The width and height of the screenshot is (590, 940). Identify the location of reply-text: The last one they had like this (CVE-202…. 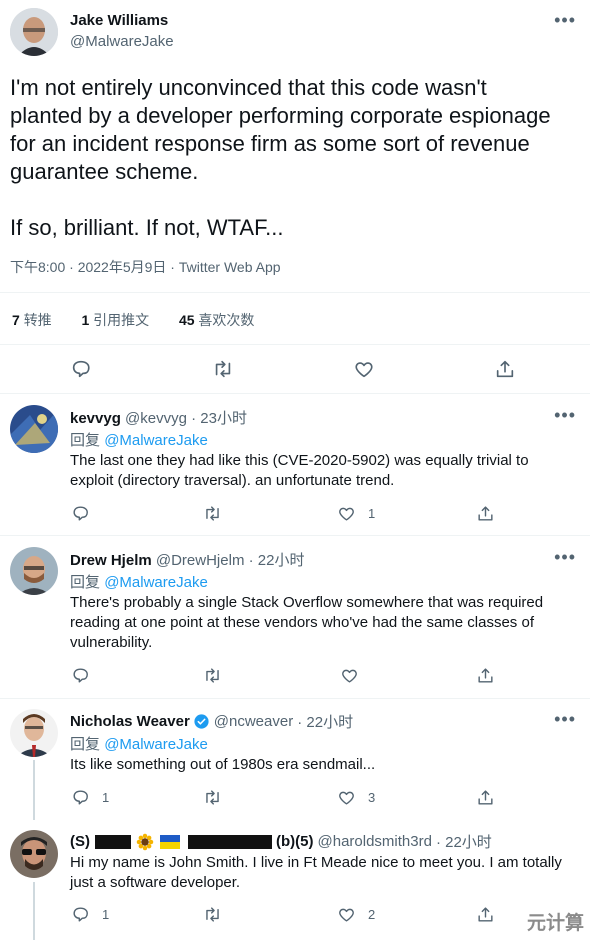
(299, 471).